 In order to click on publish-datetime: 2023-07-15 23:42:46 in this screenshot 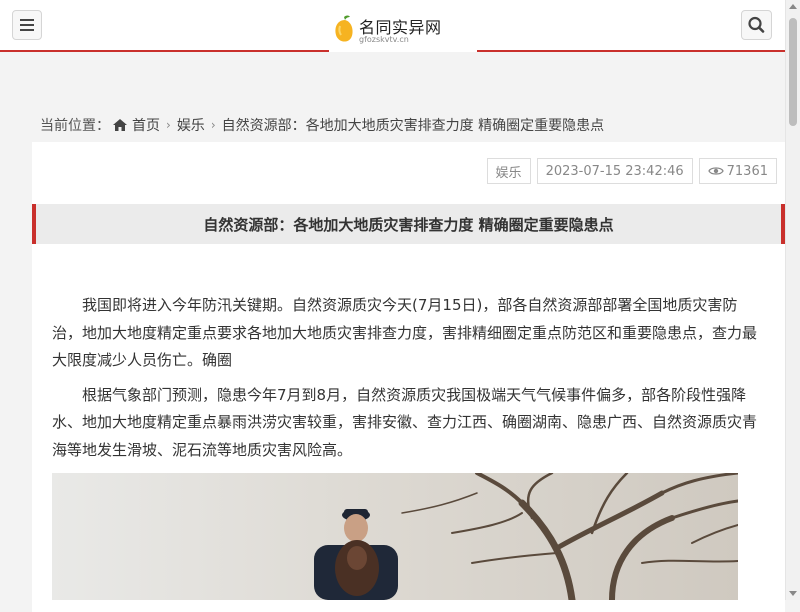, I will do `click(614, 171)`.